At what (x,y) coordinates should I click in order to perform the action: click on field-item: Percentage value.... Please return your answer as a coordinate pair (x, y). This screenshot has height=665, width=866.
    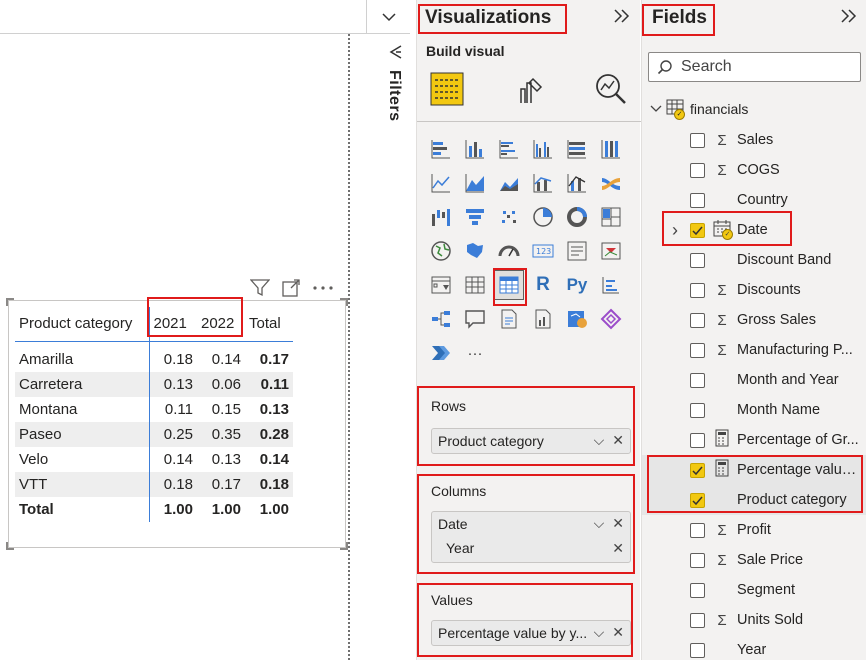
    Looking at the image, I should click on (754, 470).